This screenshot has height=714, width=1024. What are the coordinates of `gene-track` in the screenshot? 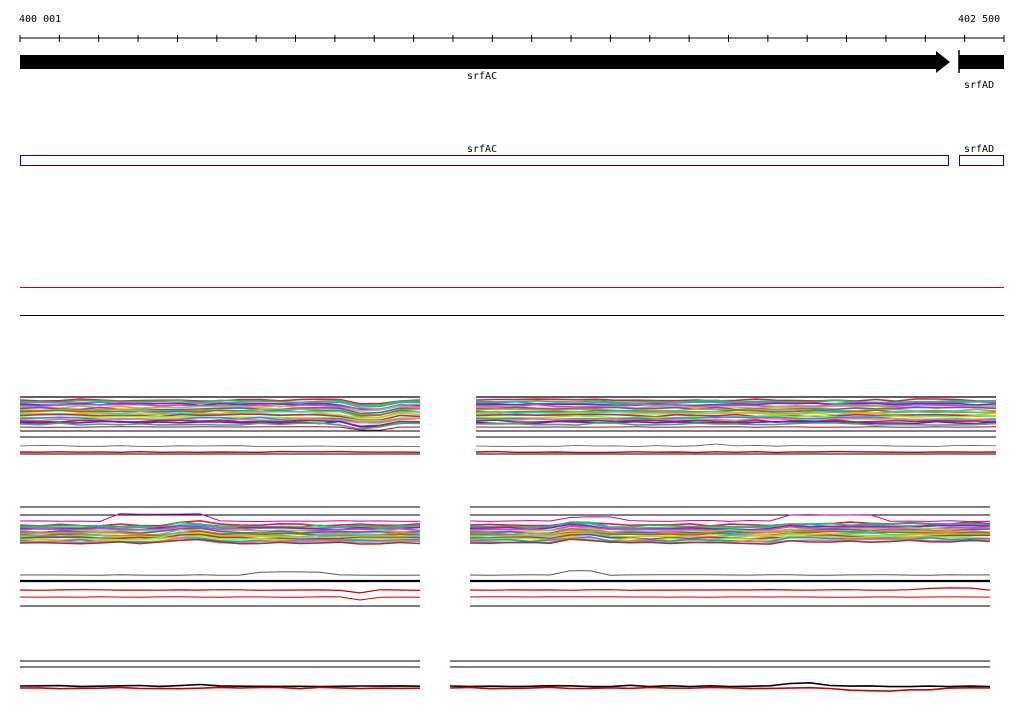 It's located at (512, 61).